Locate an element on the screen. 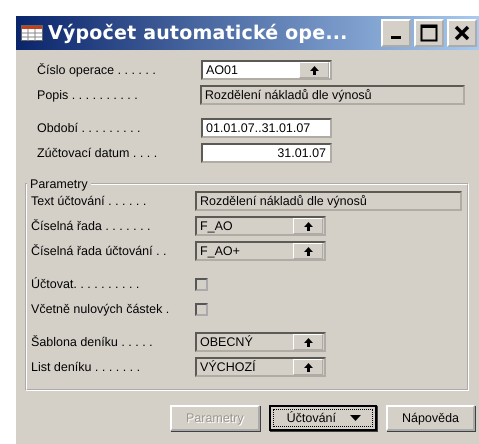 This screenshot has width=479, height=444. group-title: Parametry is located at coordinates (59, 184).